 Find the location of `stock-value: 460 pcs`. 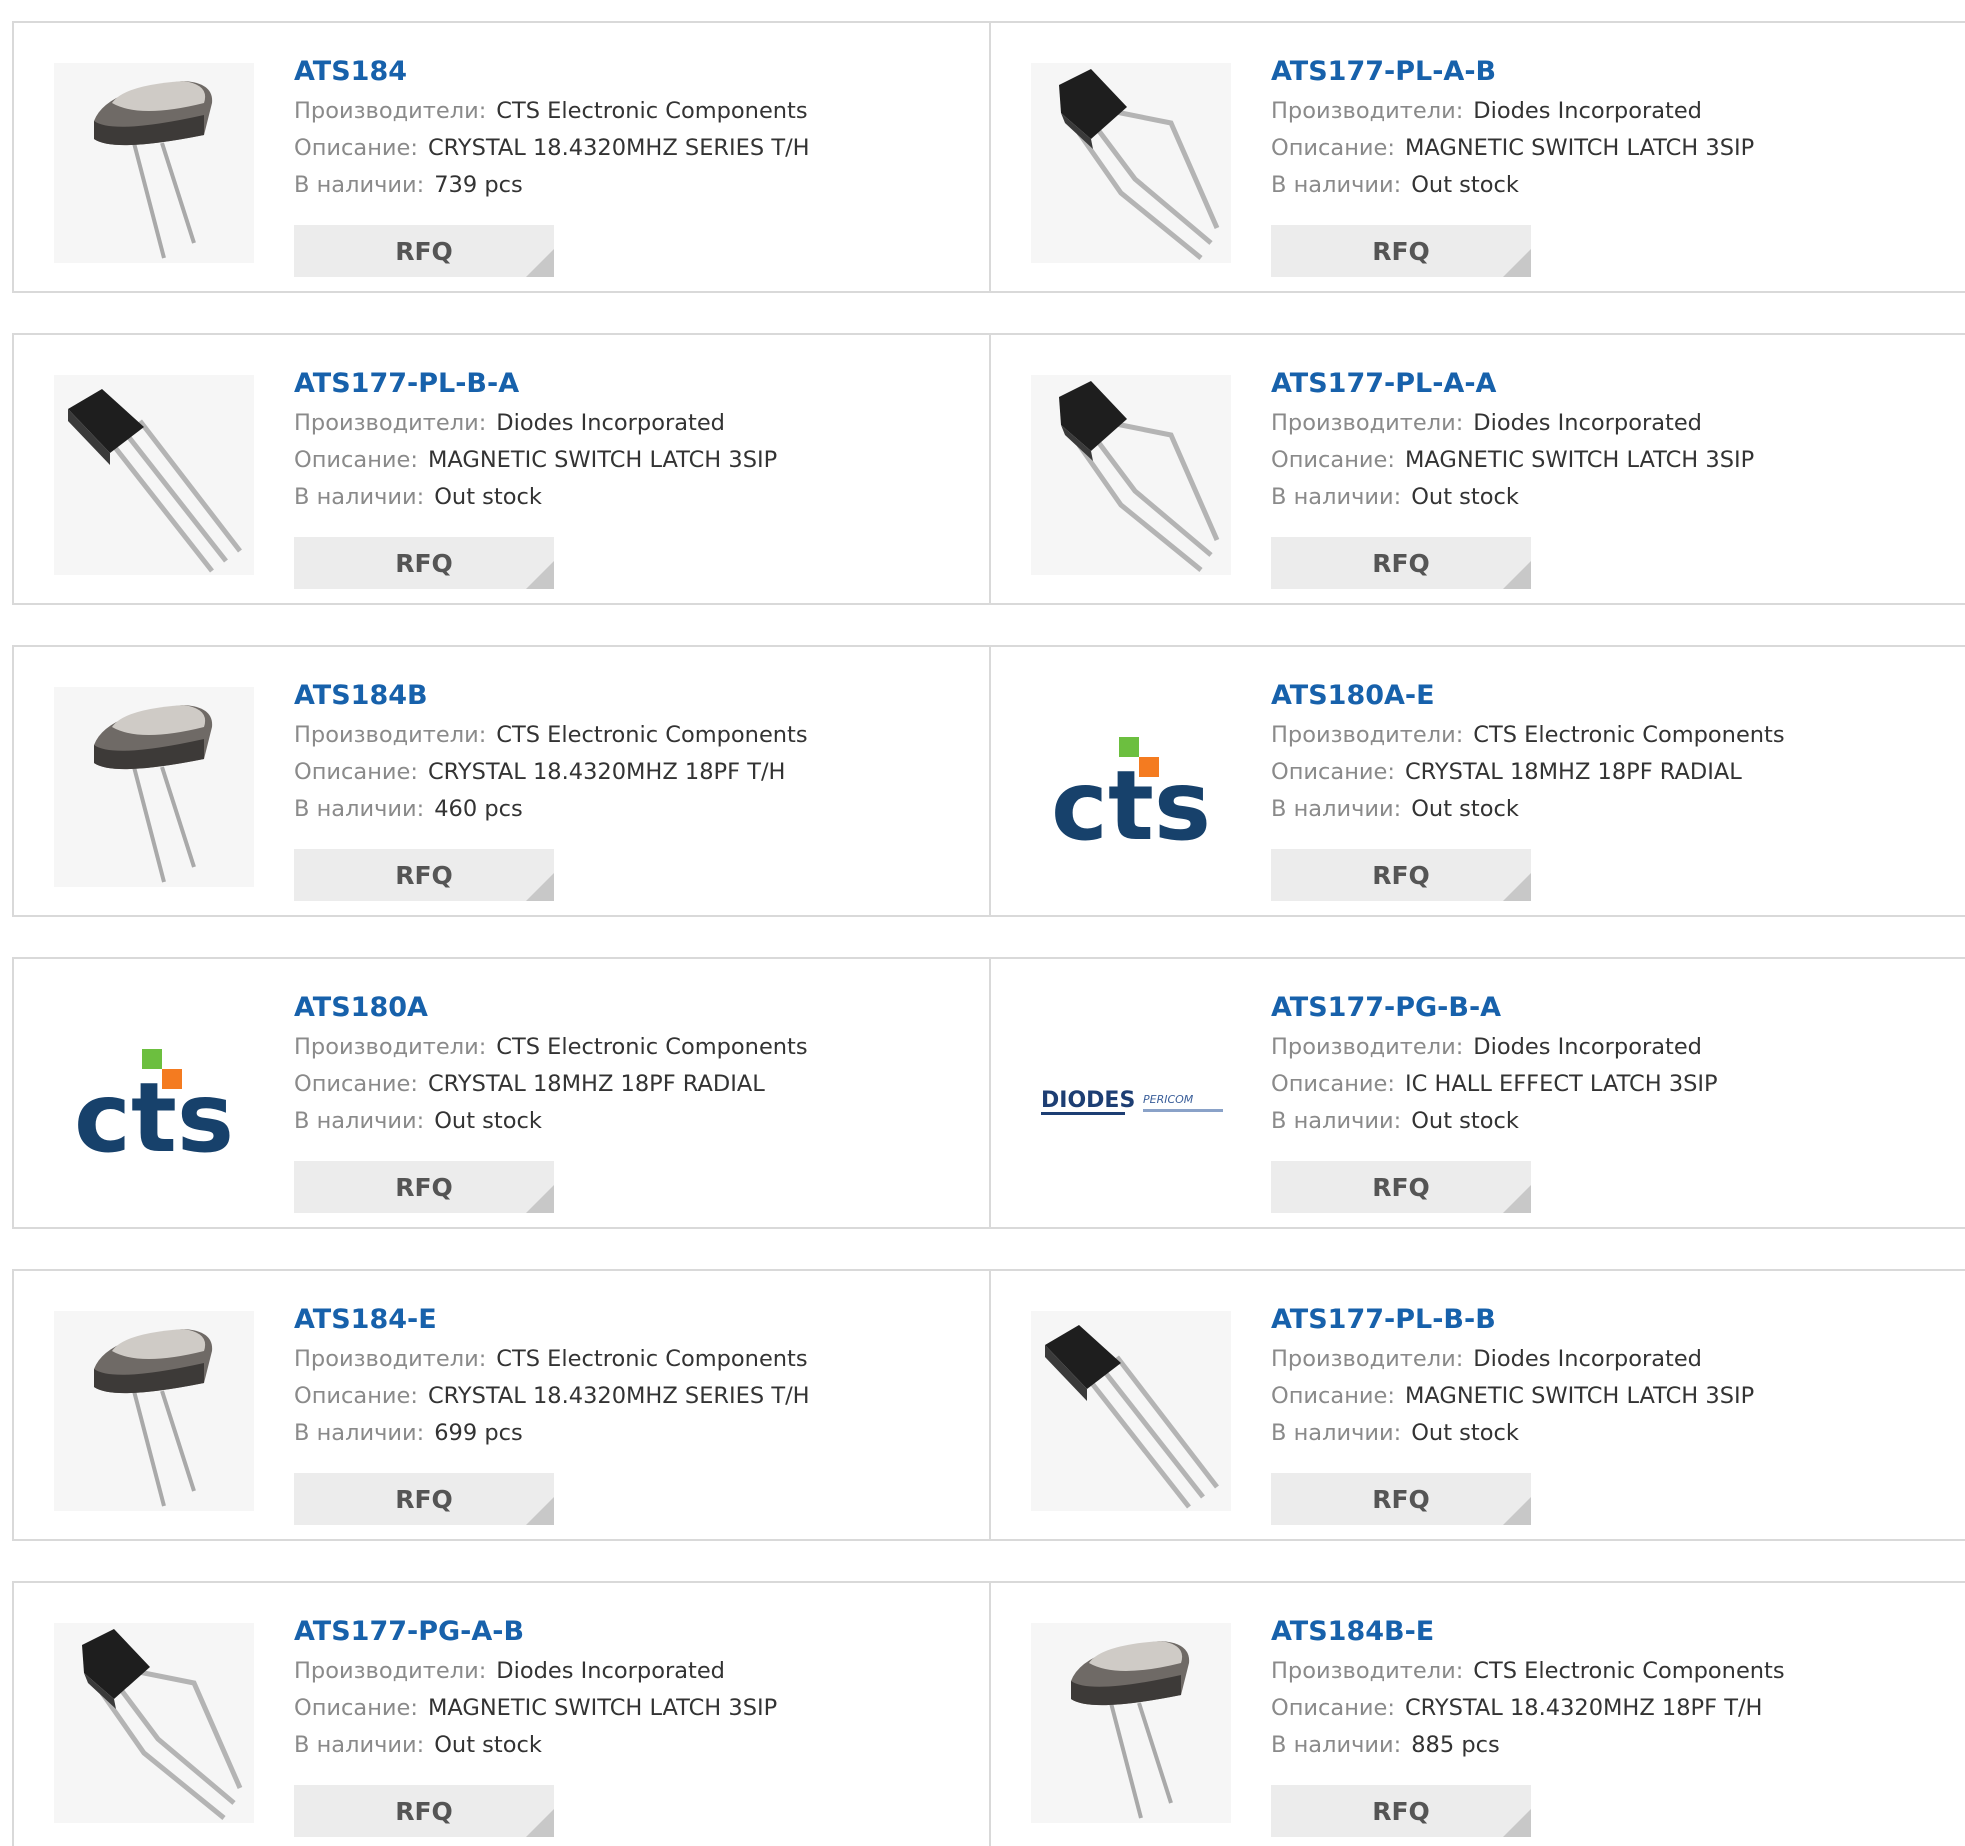

stock-value: 460 pcs is located at coordinates (478, 809).